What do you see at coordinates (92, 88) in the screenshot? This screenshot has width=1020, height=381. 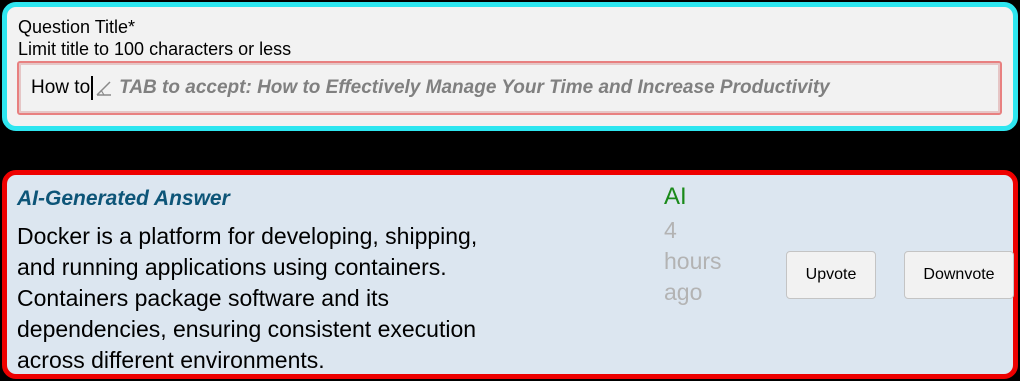 I see `text-caret` at bounding box center [92, 88].